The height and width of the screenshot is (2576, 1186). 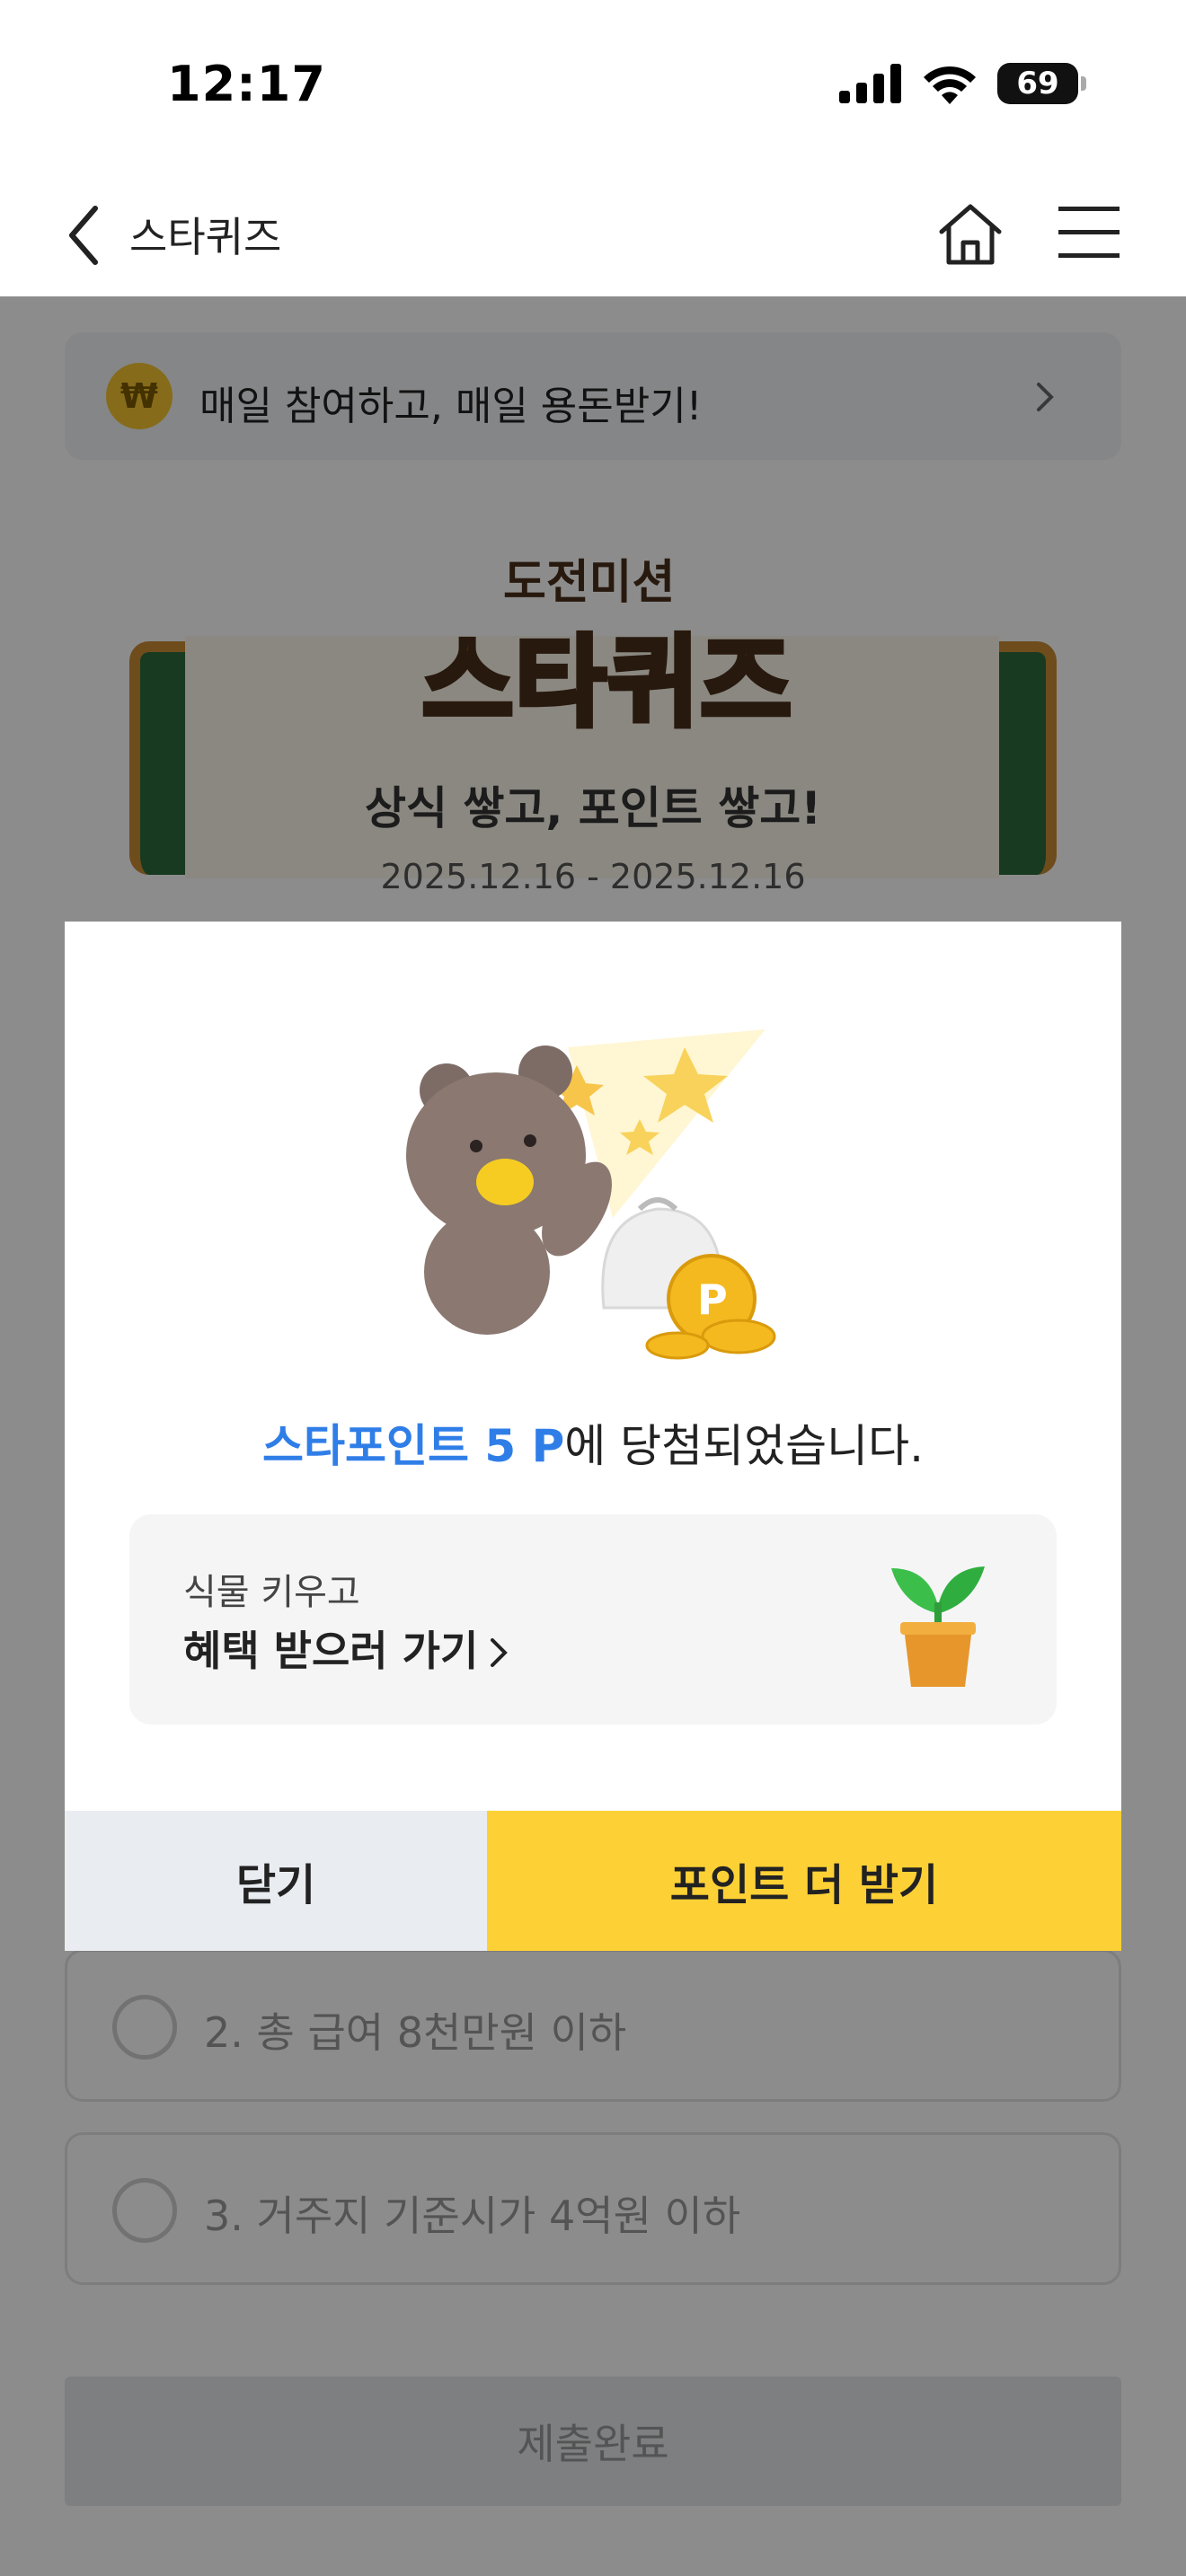 What do you see at coordinates (938, 1626) in the screenshot?
I see `sprout-icon` at bounding box center [938, 1626].